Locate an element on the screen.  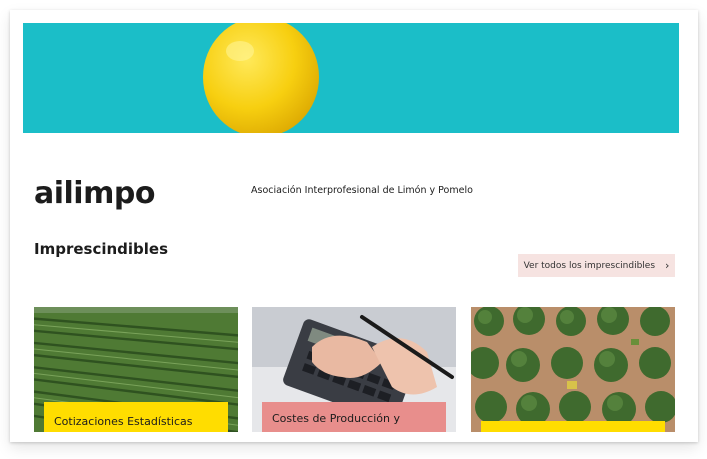
see-all-button: Ver todos los imprescindibles › is located at coordinates (596, 265).